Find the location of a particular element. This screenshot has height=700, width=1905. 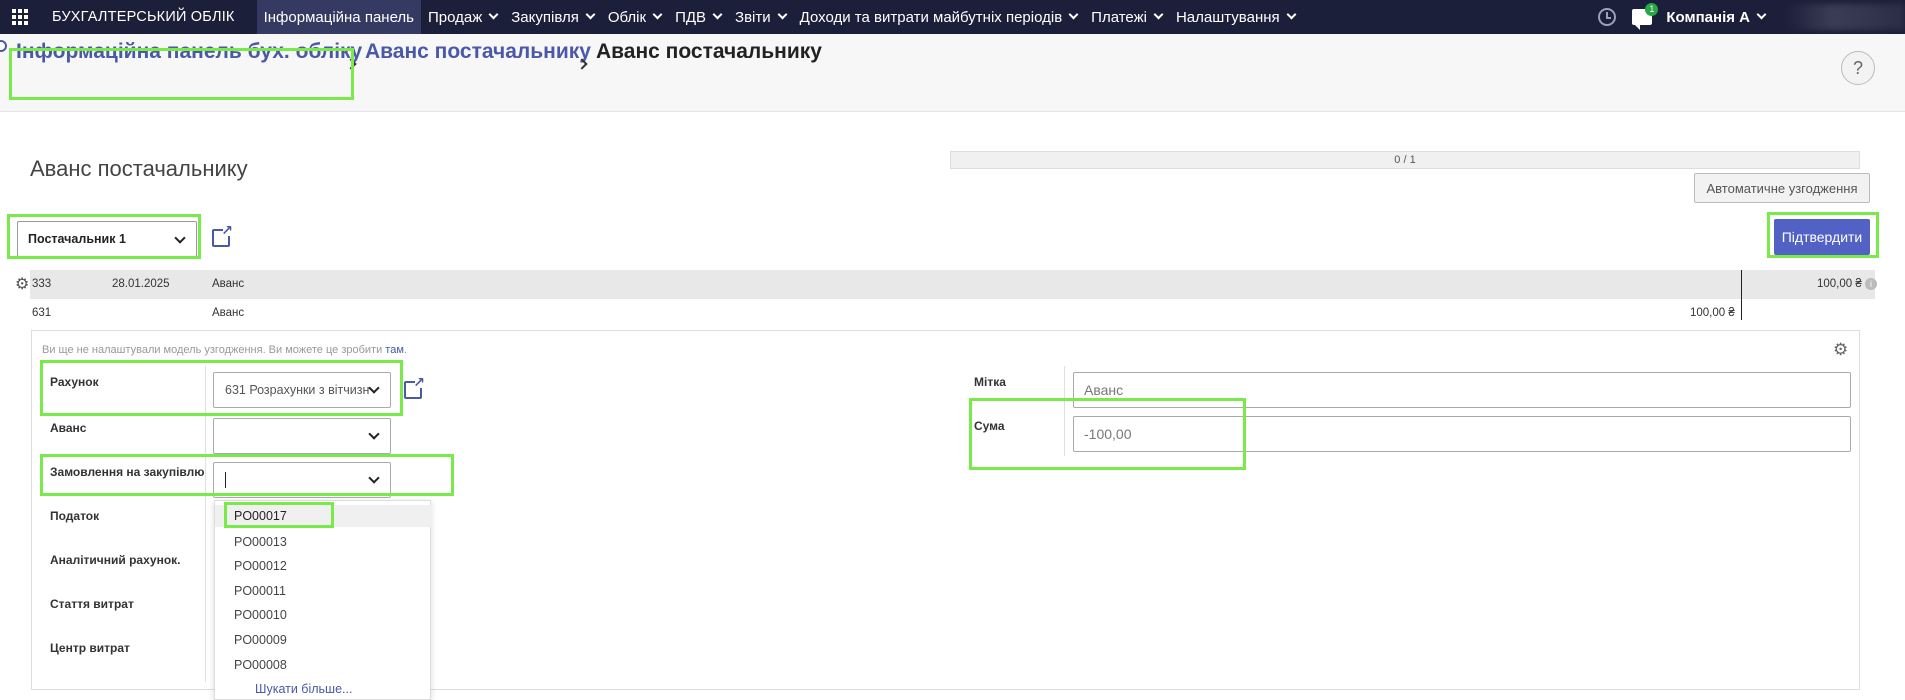

text-cursor is located at coordinates (225, 480).